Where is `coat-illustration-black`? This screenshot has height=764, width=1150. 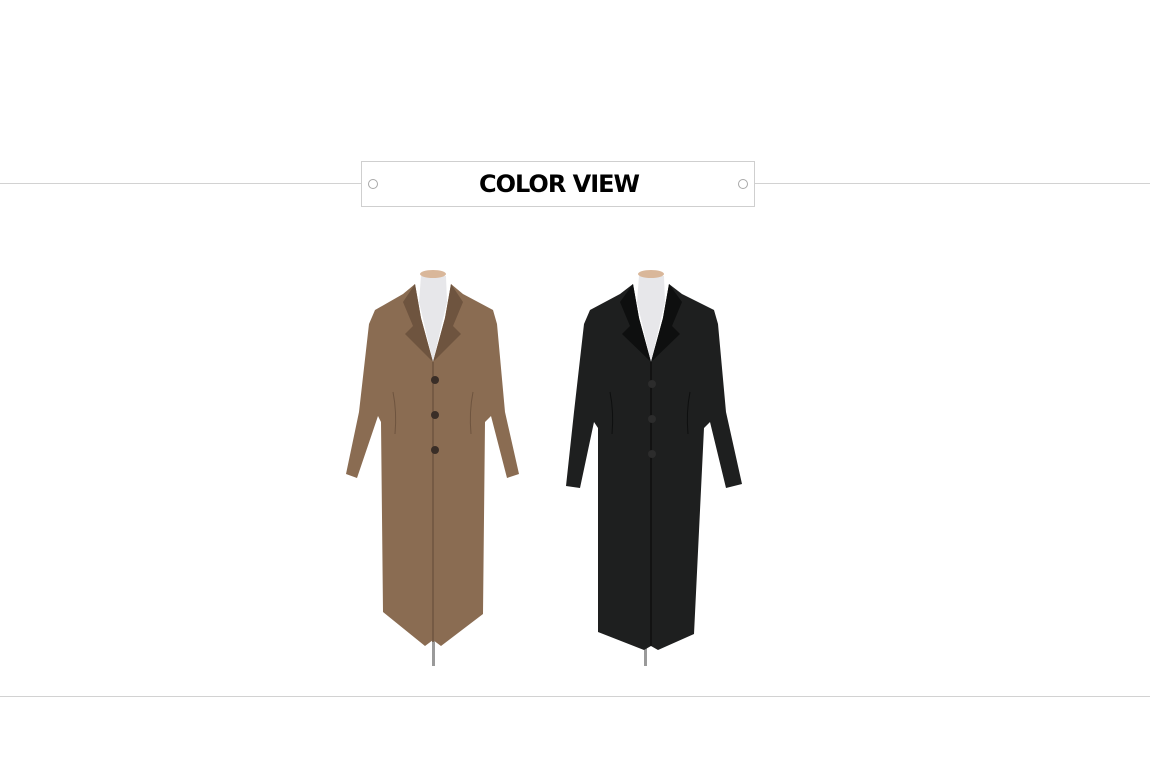
coat-illustration-black is located at coordinates (654, 468).